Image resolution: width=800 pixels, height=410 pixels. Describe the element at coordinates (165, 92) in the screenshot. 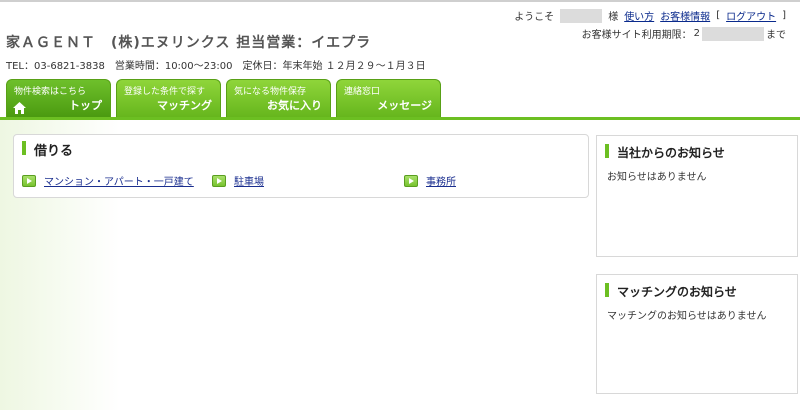

I see `tab-matching-sub: 登録した条件で探す` at that location.